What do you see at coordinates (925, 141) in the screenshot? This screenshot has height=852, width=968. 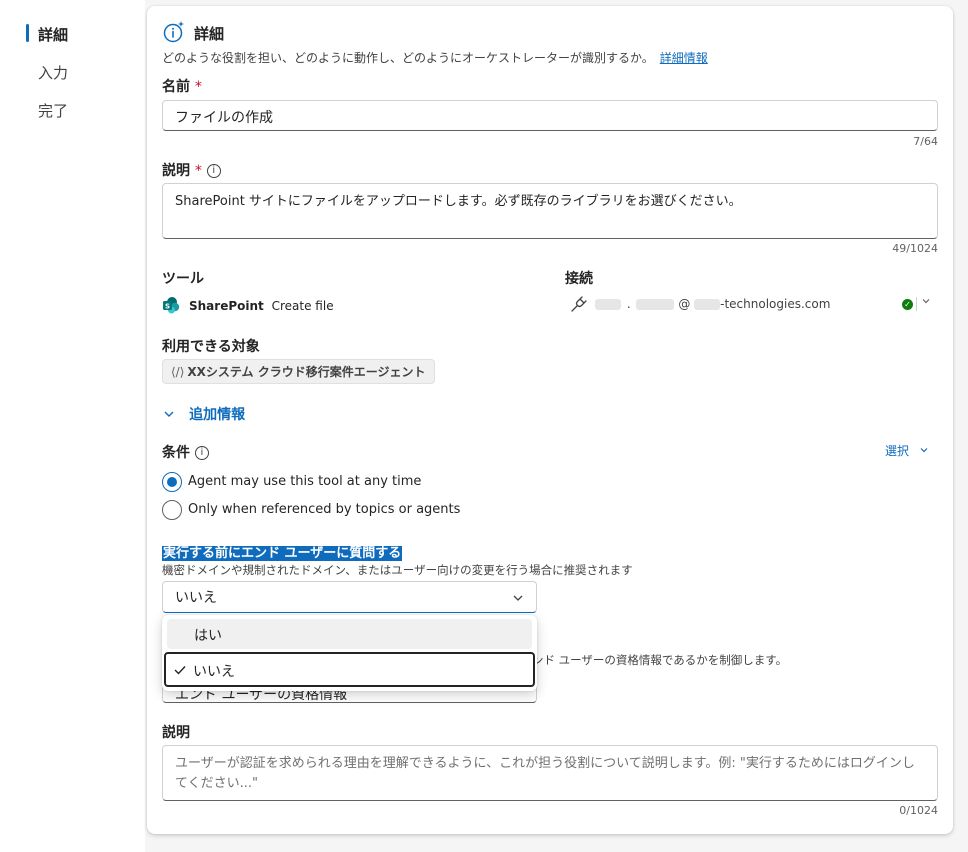 I see `name-char-counter: 7/64` at bounding box center [925, 141].